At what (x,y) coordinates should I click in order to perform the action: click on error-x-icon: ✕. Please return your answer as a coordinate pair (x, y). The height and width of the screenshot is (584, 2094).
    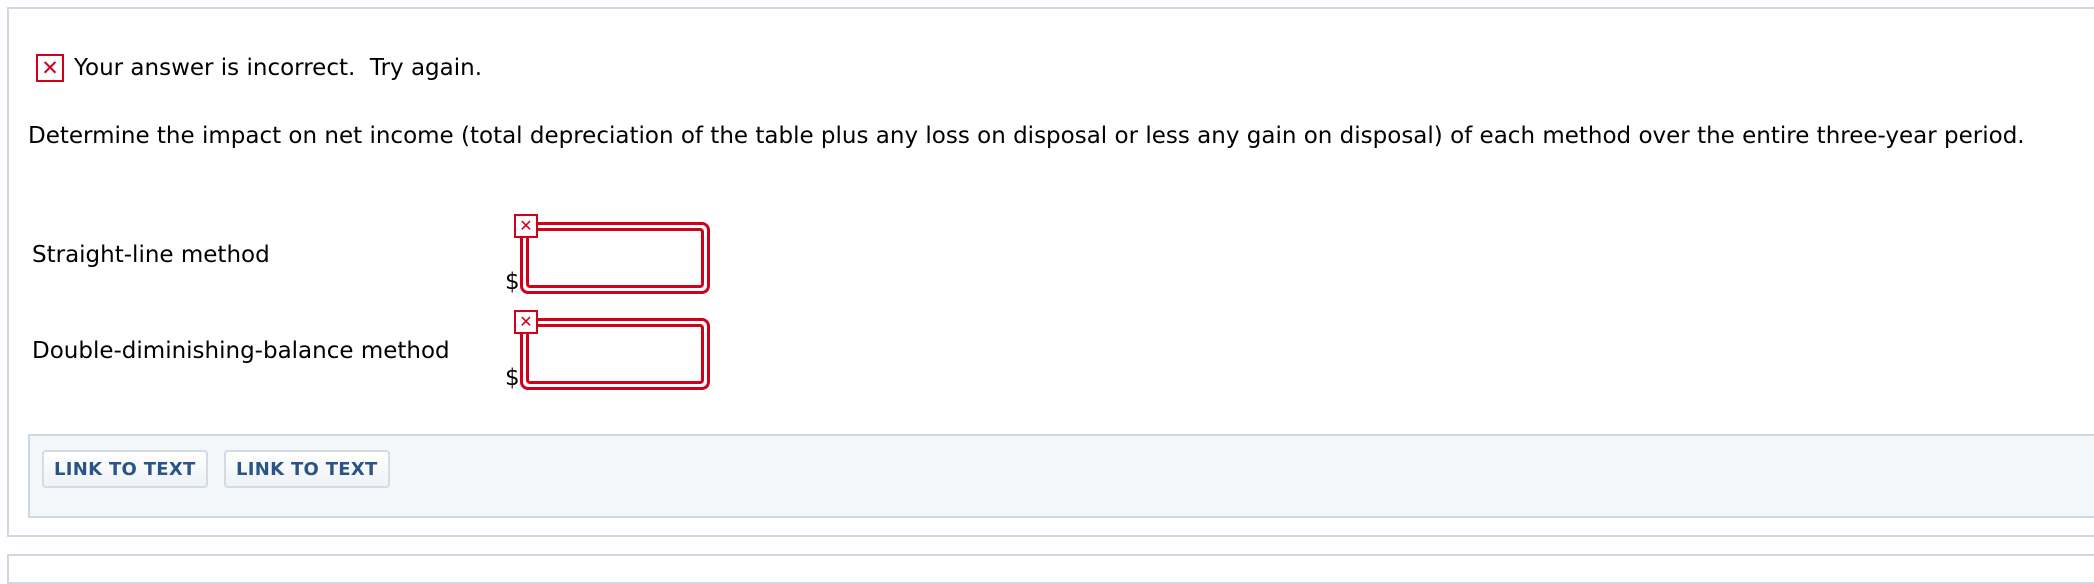
    Looking at the image, I should click on (50, 68).